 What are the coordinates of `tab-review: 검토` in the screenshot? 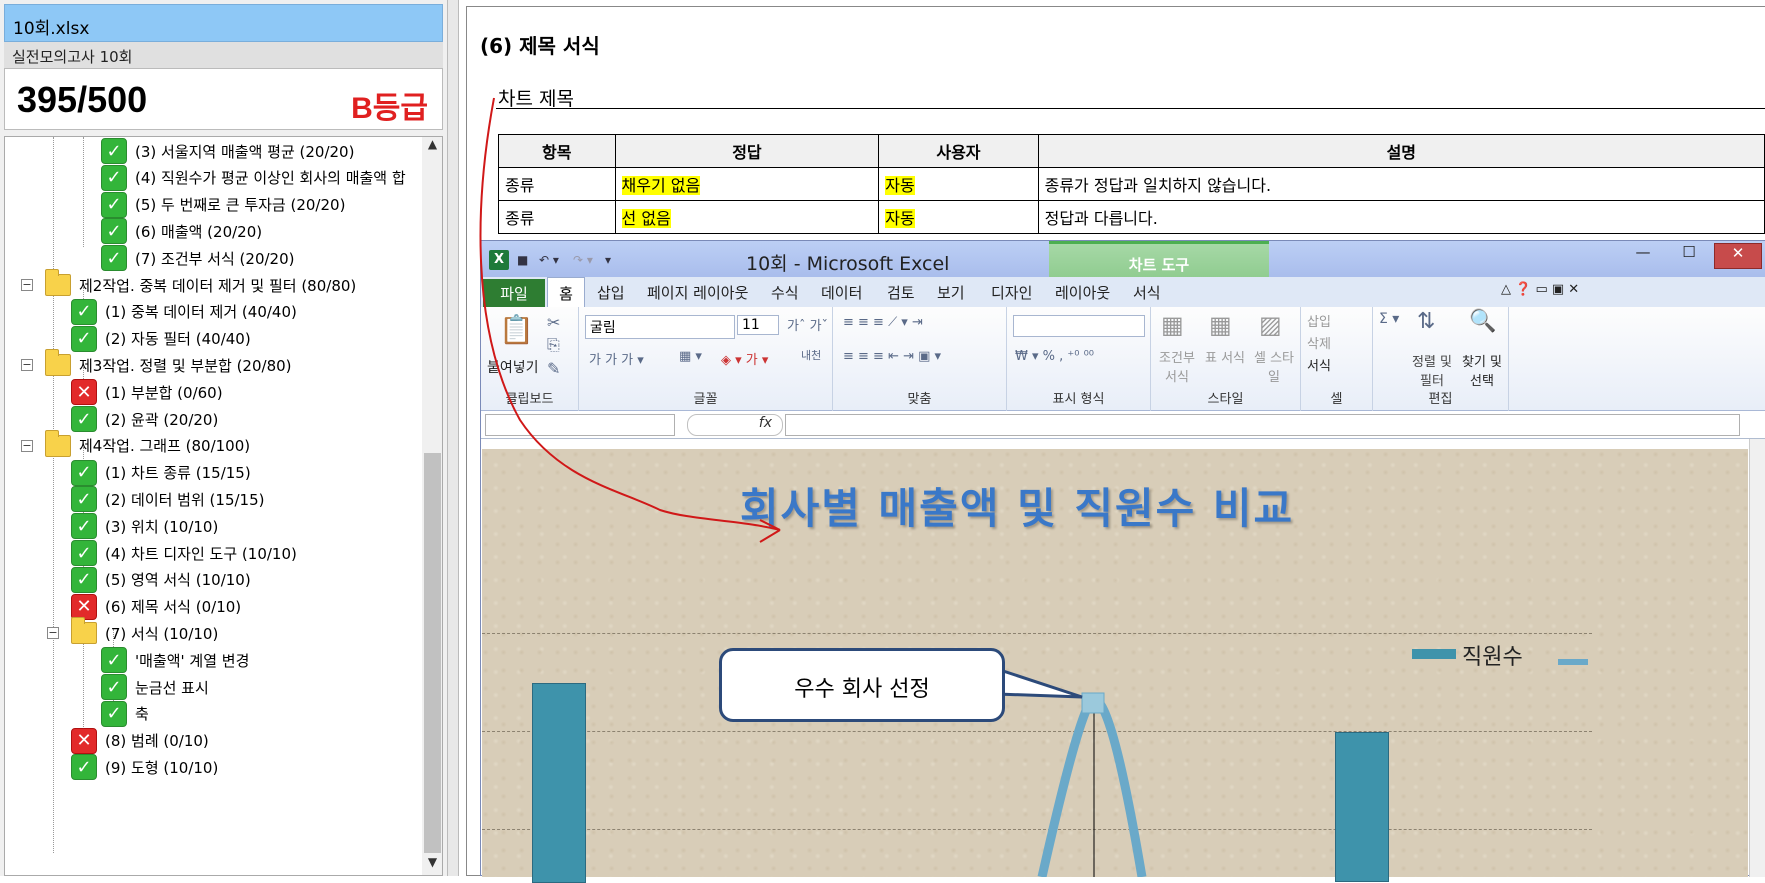 It's located at (901, 292).